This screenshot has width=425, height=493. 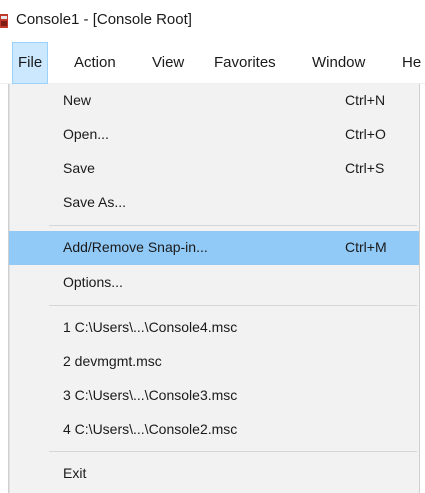 What do you see at coordinates (214, 135) in the screenshot?
I see `menu-item-open: Open... Ctrl+O` at bounding box center [214, 135].